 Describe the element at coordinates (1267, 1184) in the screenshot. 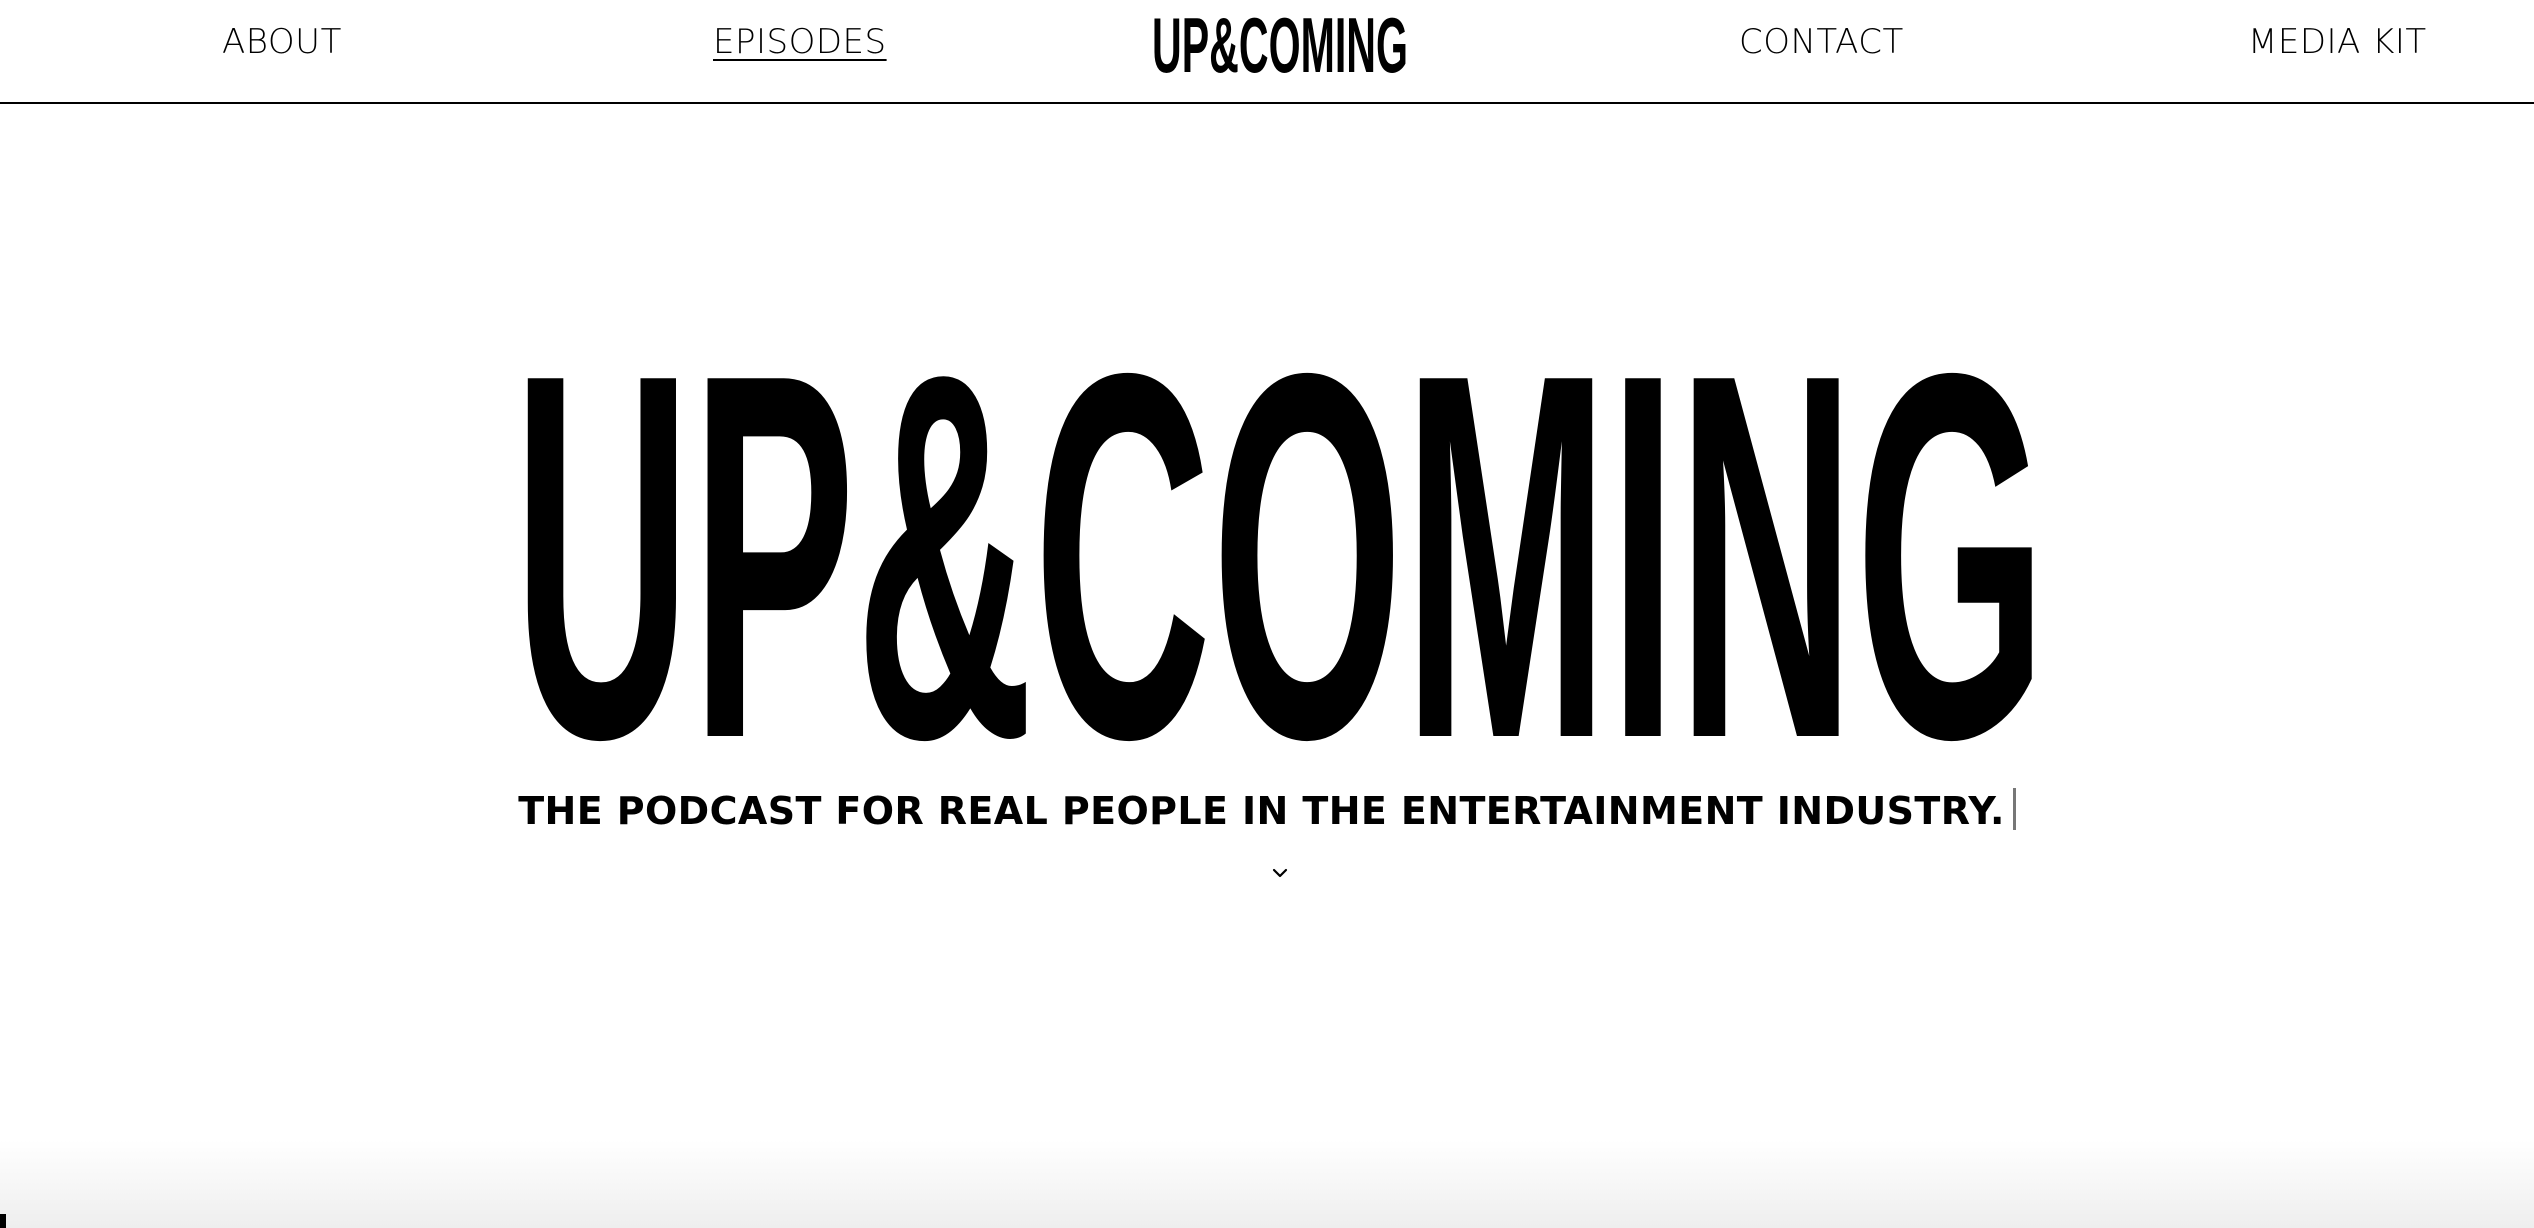

I see `next-section-shadow` at that location.